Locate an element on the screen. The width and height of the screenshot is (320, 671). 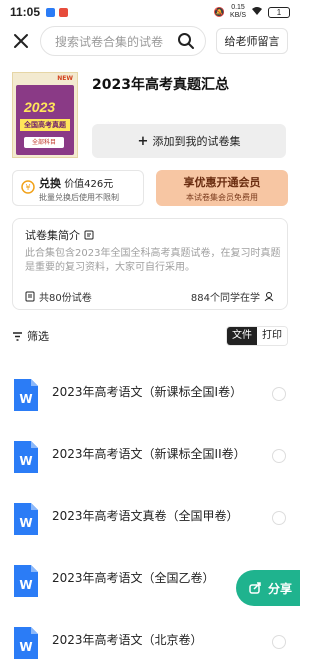
exchange-card: ¥ 兑换 价值426元 批量兑换后使用不限制 is located at coordinates (78, 188).